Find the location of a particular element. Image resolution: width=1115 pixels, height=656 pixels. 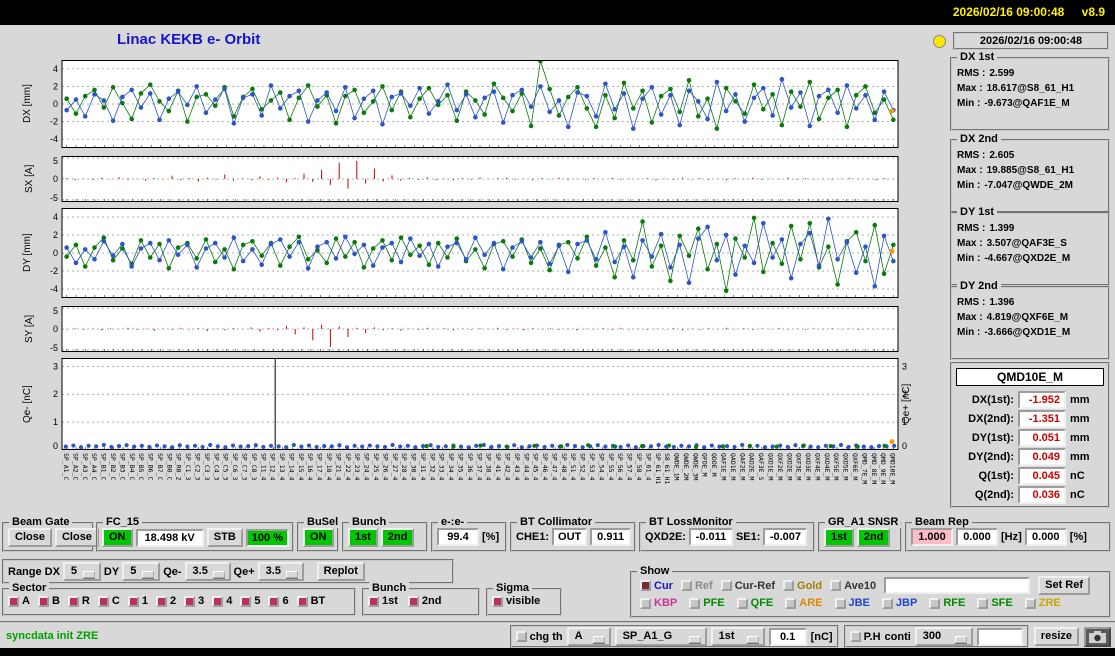

x-axis-label: SP_44_4 is located at coordinates (526, 467).